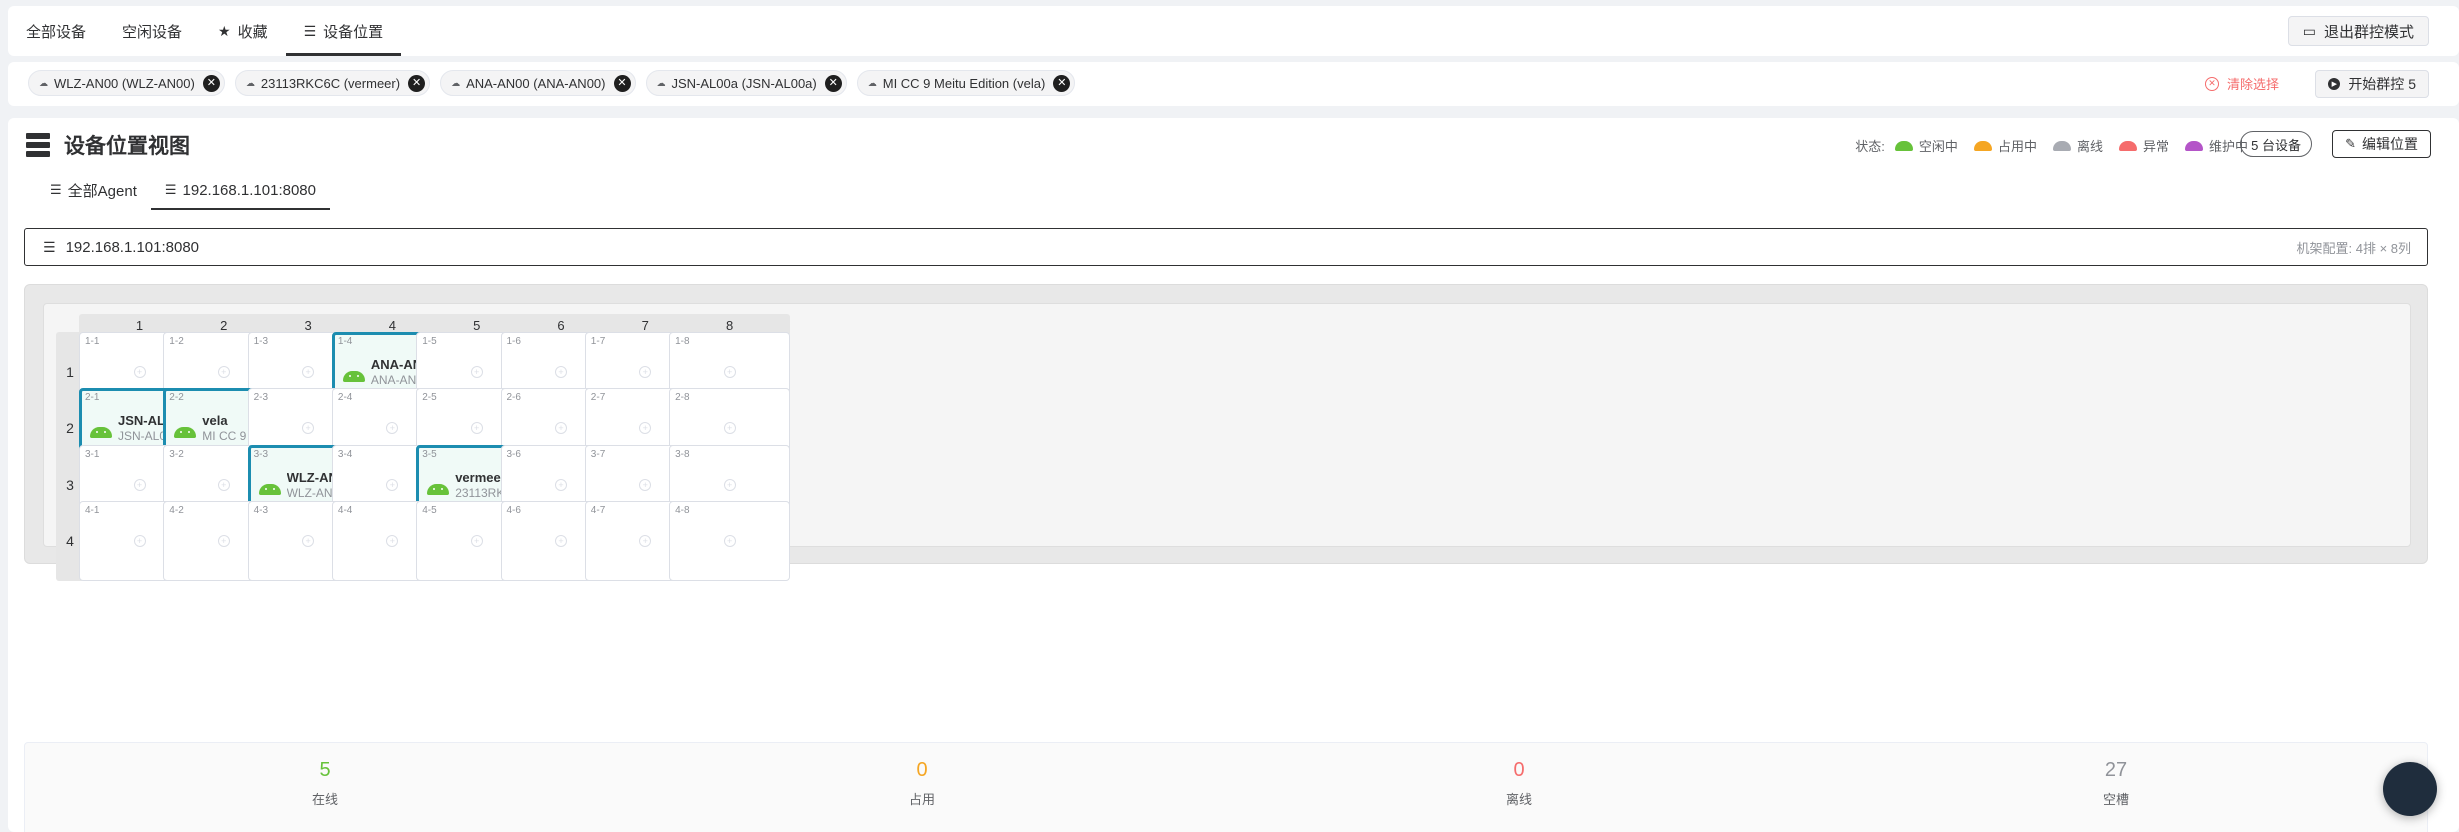 This screenshot has height=832, width=2459. I want to click on clear-selection-button: ✕ 清除选择, so click(2241, 83).